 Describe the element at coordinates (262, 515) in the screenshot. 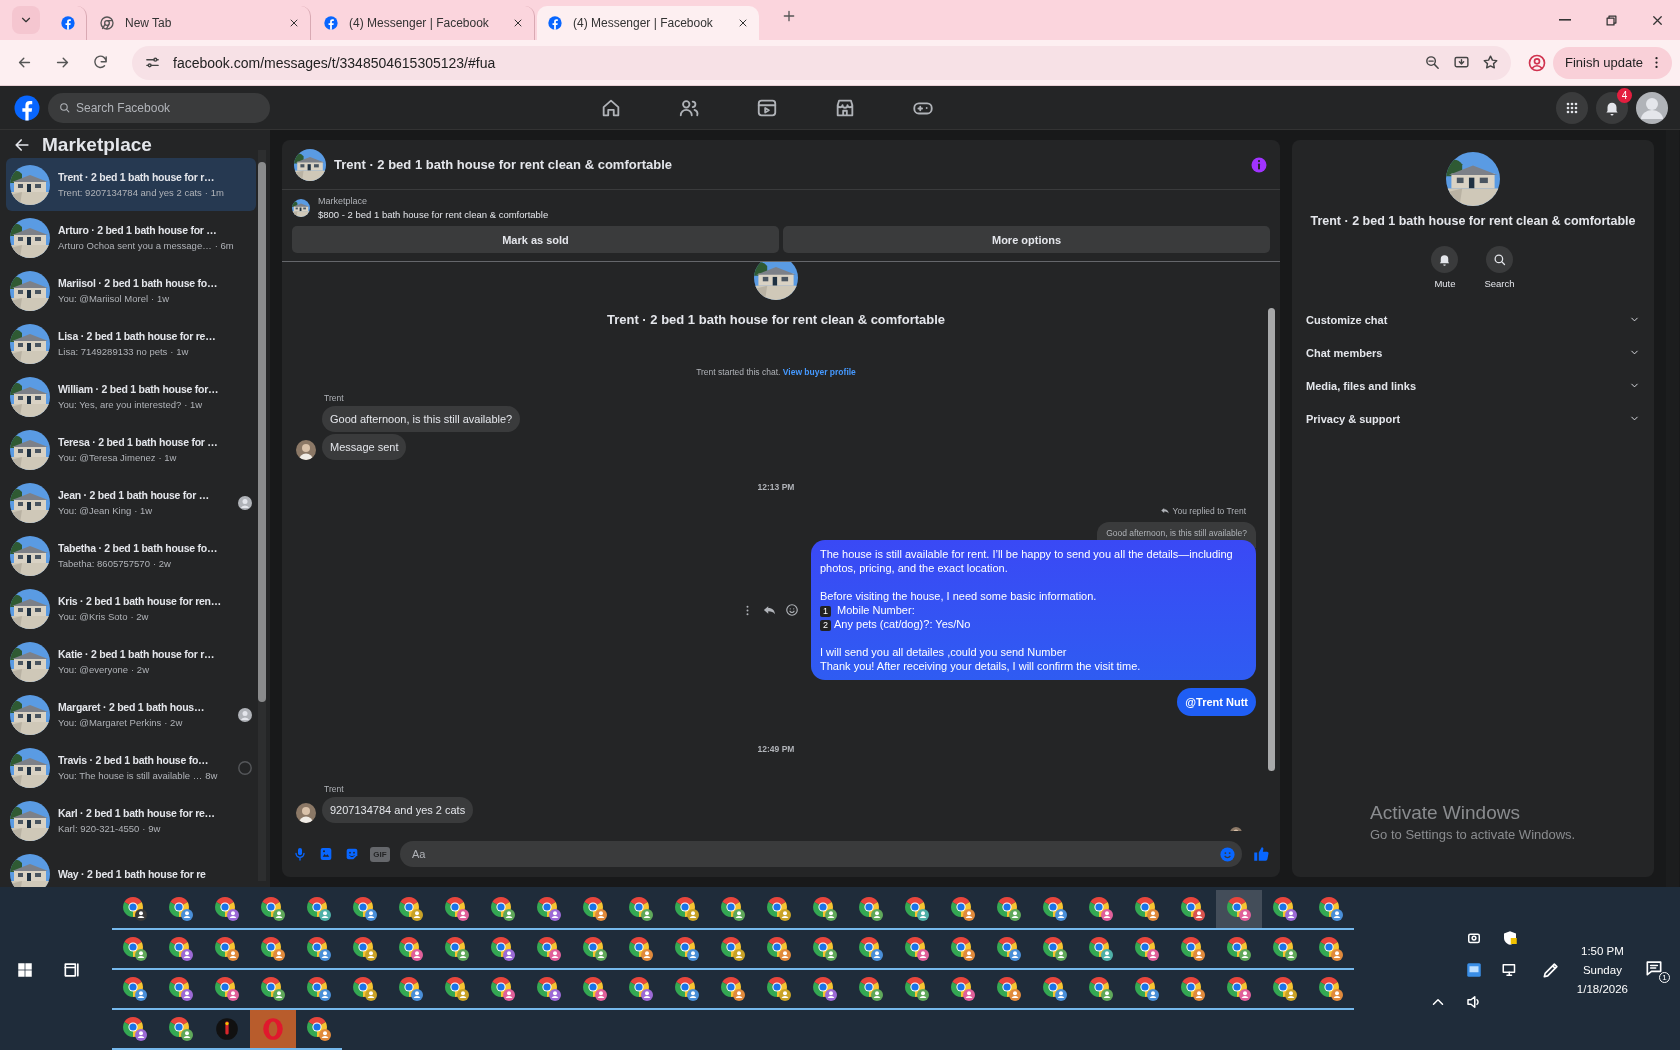

I see `scrollbar` at that location.